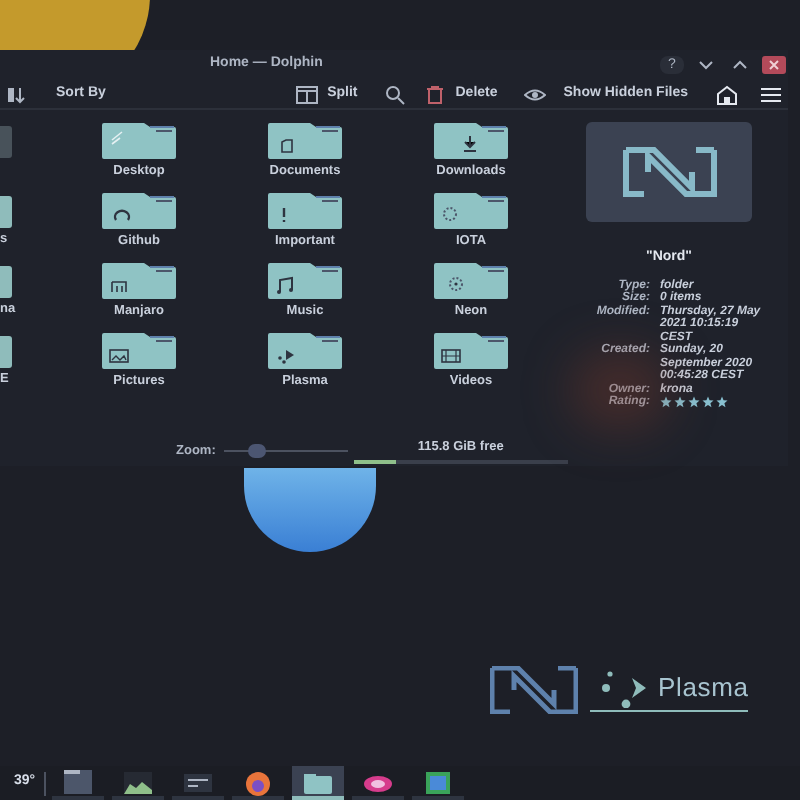 The image size is (800, 800). I want to click on maximize-icon, so click(740, 65).